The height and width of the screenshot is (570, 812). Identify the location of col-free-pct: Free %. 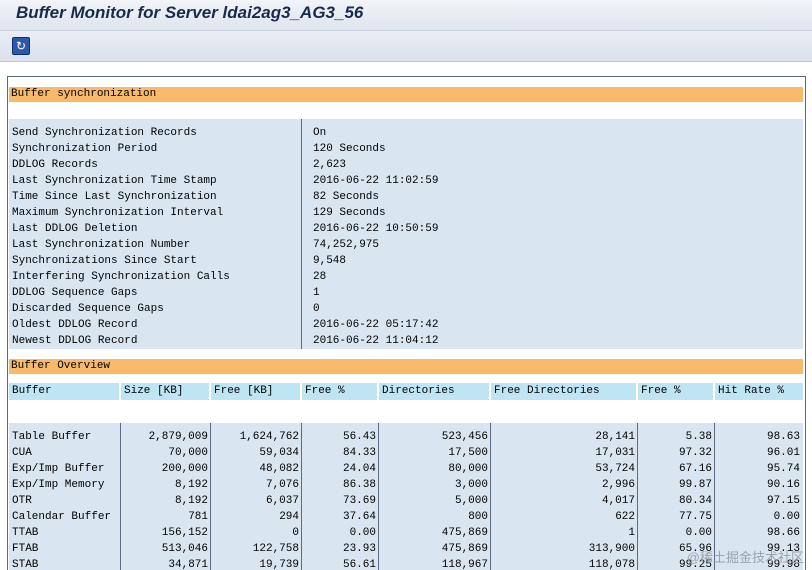
(339, 391).